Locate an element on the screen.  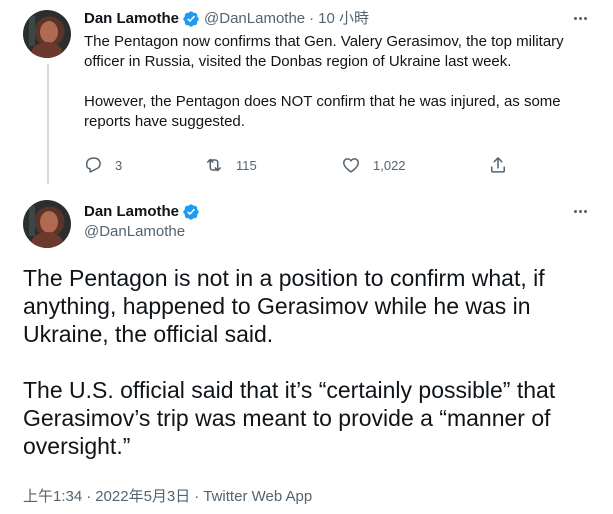
share-button is located at coordinates (498, 165).